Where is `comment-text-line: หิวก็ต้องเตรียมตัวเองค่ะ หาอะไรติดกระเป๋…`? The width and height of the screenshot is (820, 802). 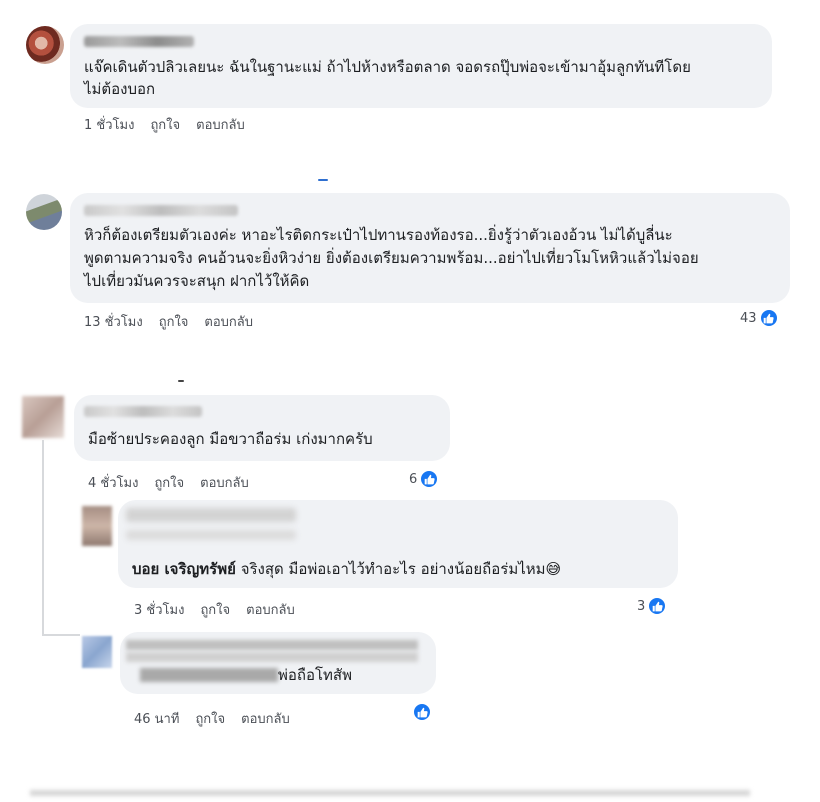
comment-text-line: หิวก็ต้องเตรียมตัวเองค่ะ หาอะไรติดกระเป๋… is located at coordinates (378, 235).